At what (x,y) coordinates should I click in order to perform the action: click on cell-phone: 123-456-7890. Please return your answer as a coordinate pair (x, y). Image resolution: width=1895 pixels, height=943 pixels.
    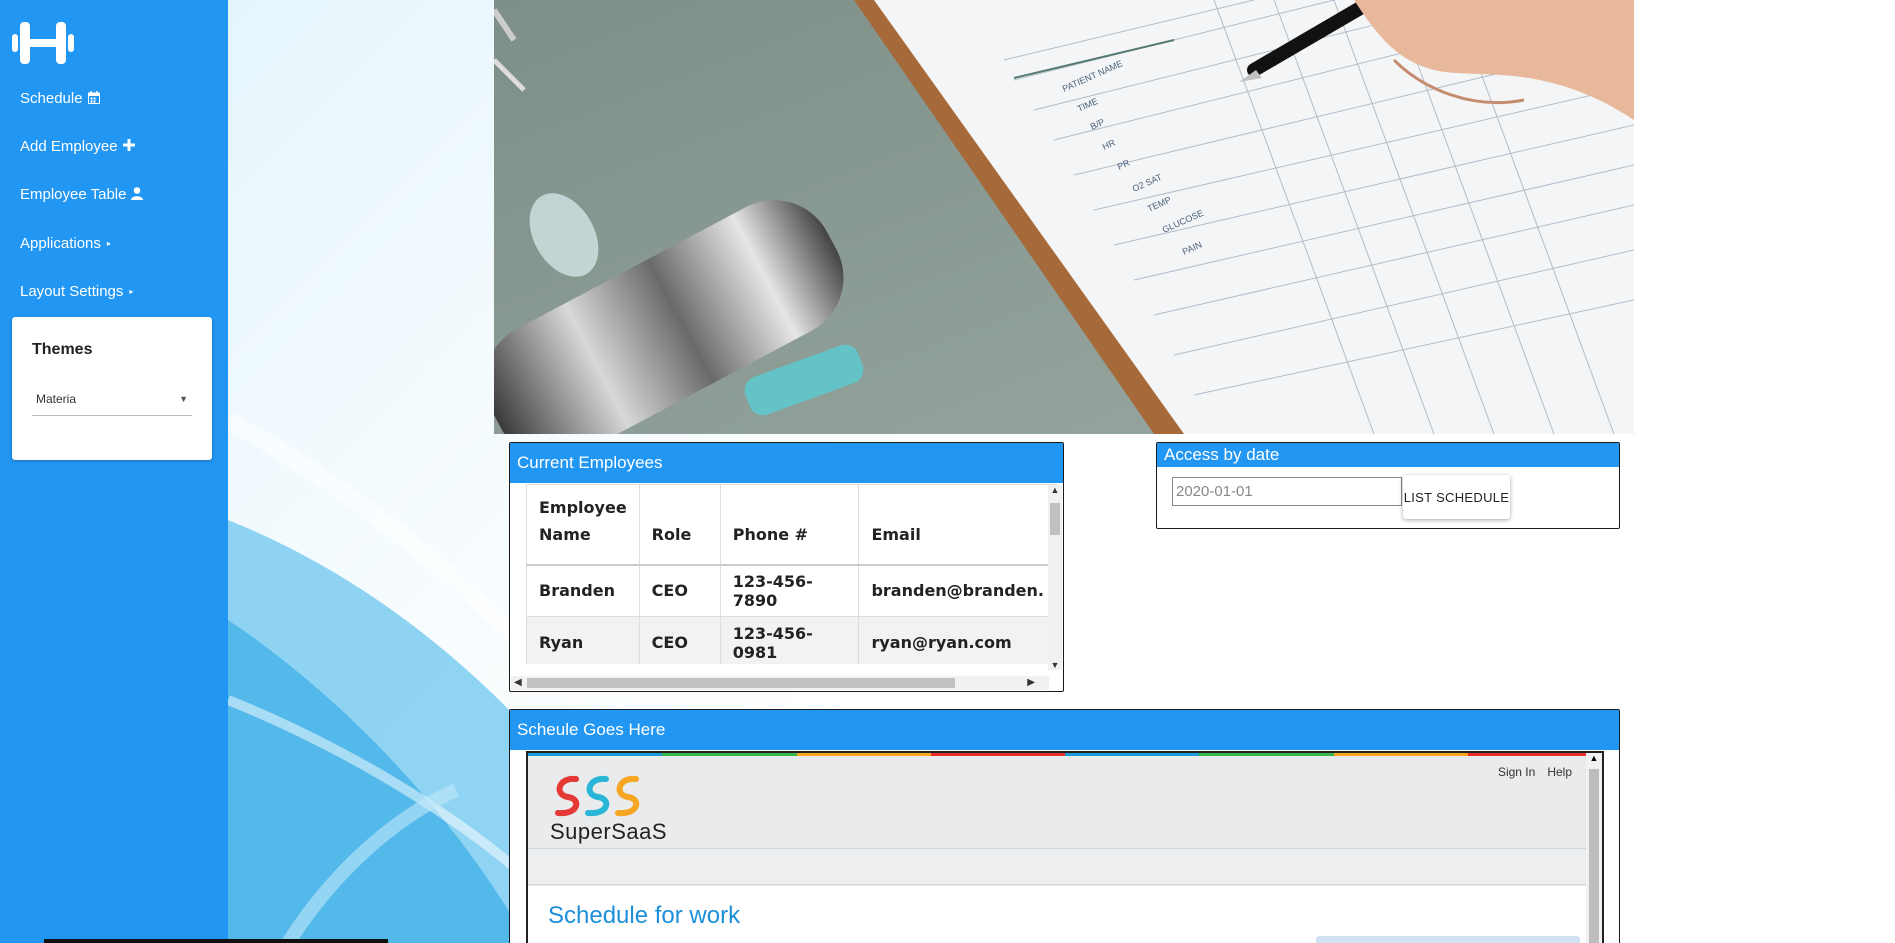
    Looking at the image, I should click on (789, 590).